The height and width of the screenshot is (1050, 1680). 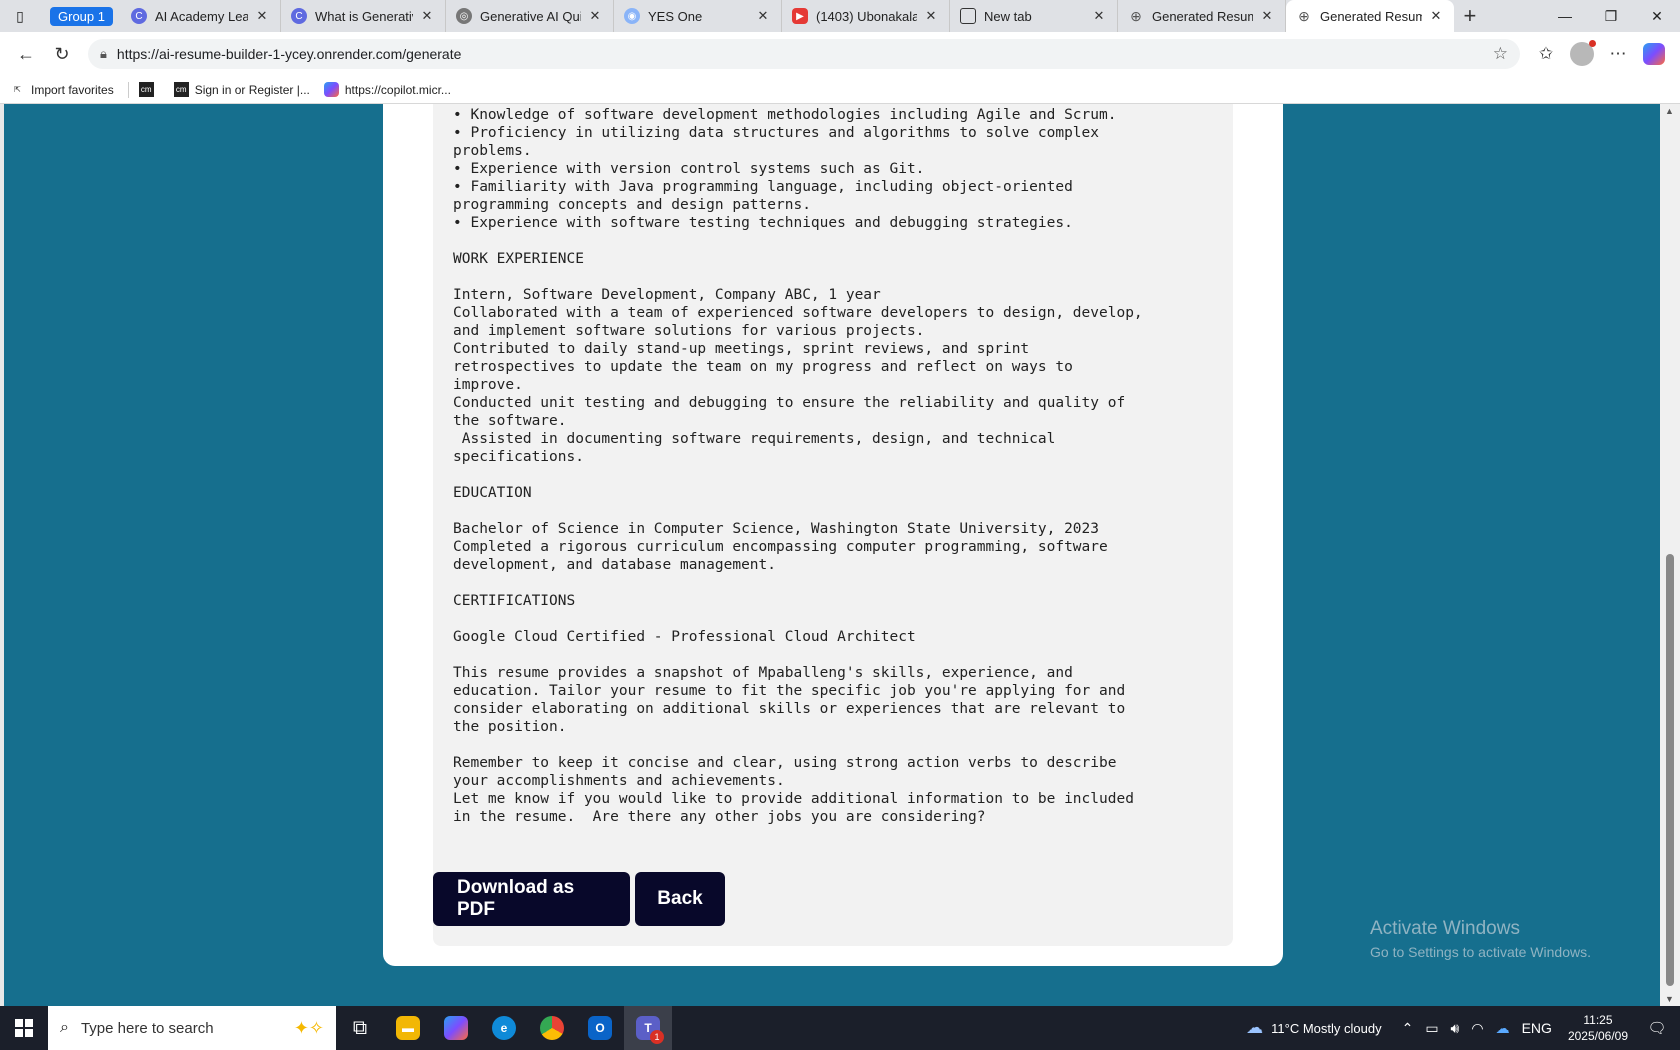 I want to click on tab-title: Generative AI Quiz, so click(x=530, y=16).